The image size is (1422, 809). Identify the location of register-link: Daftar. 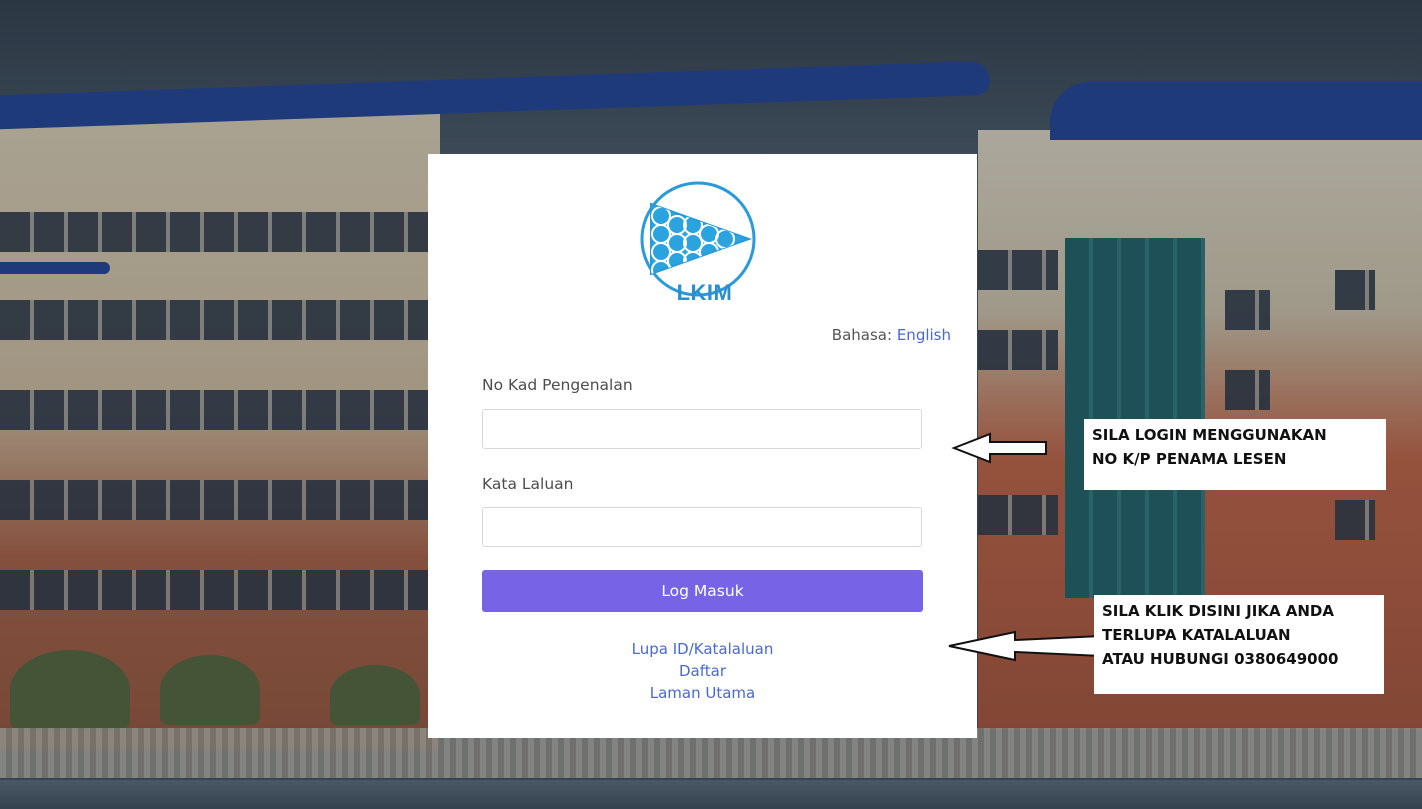
(702, 671).